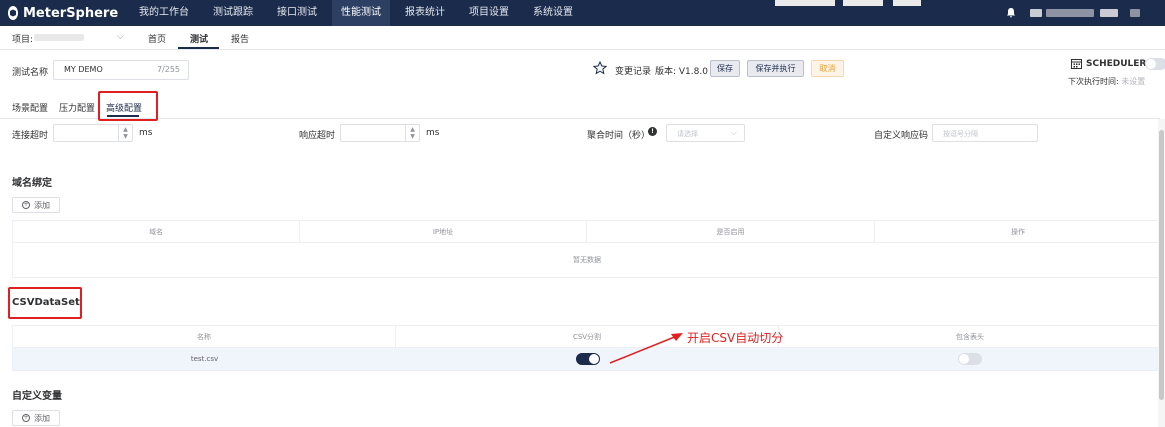  What do you see at coordinates (681, 72) in the screenshot?
I see `version-label: 版本: V1.8.0` at bounding box center [681, 72].